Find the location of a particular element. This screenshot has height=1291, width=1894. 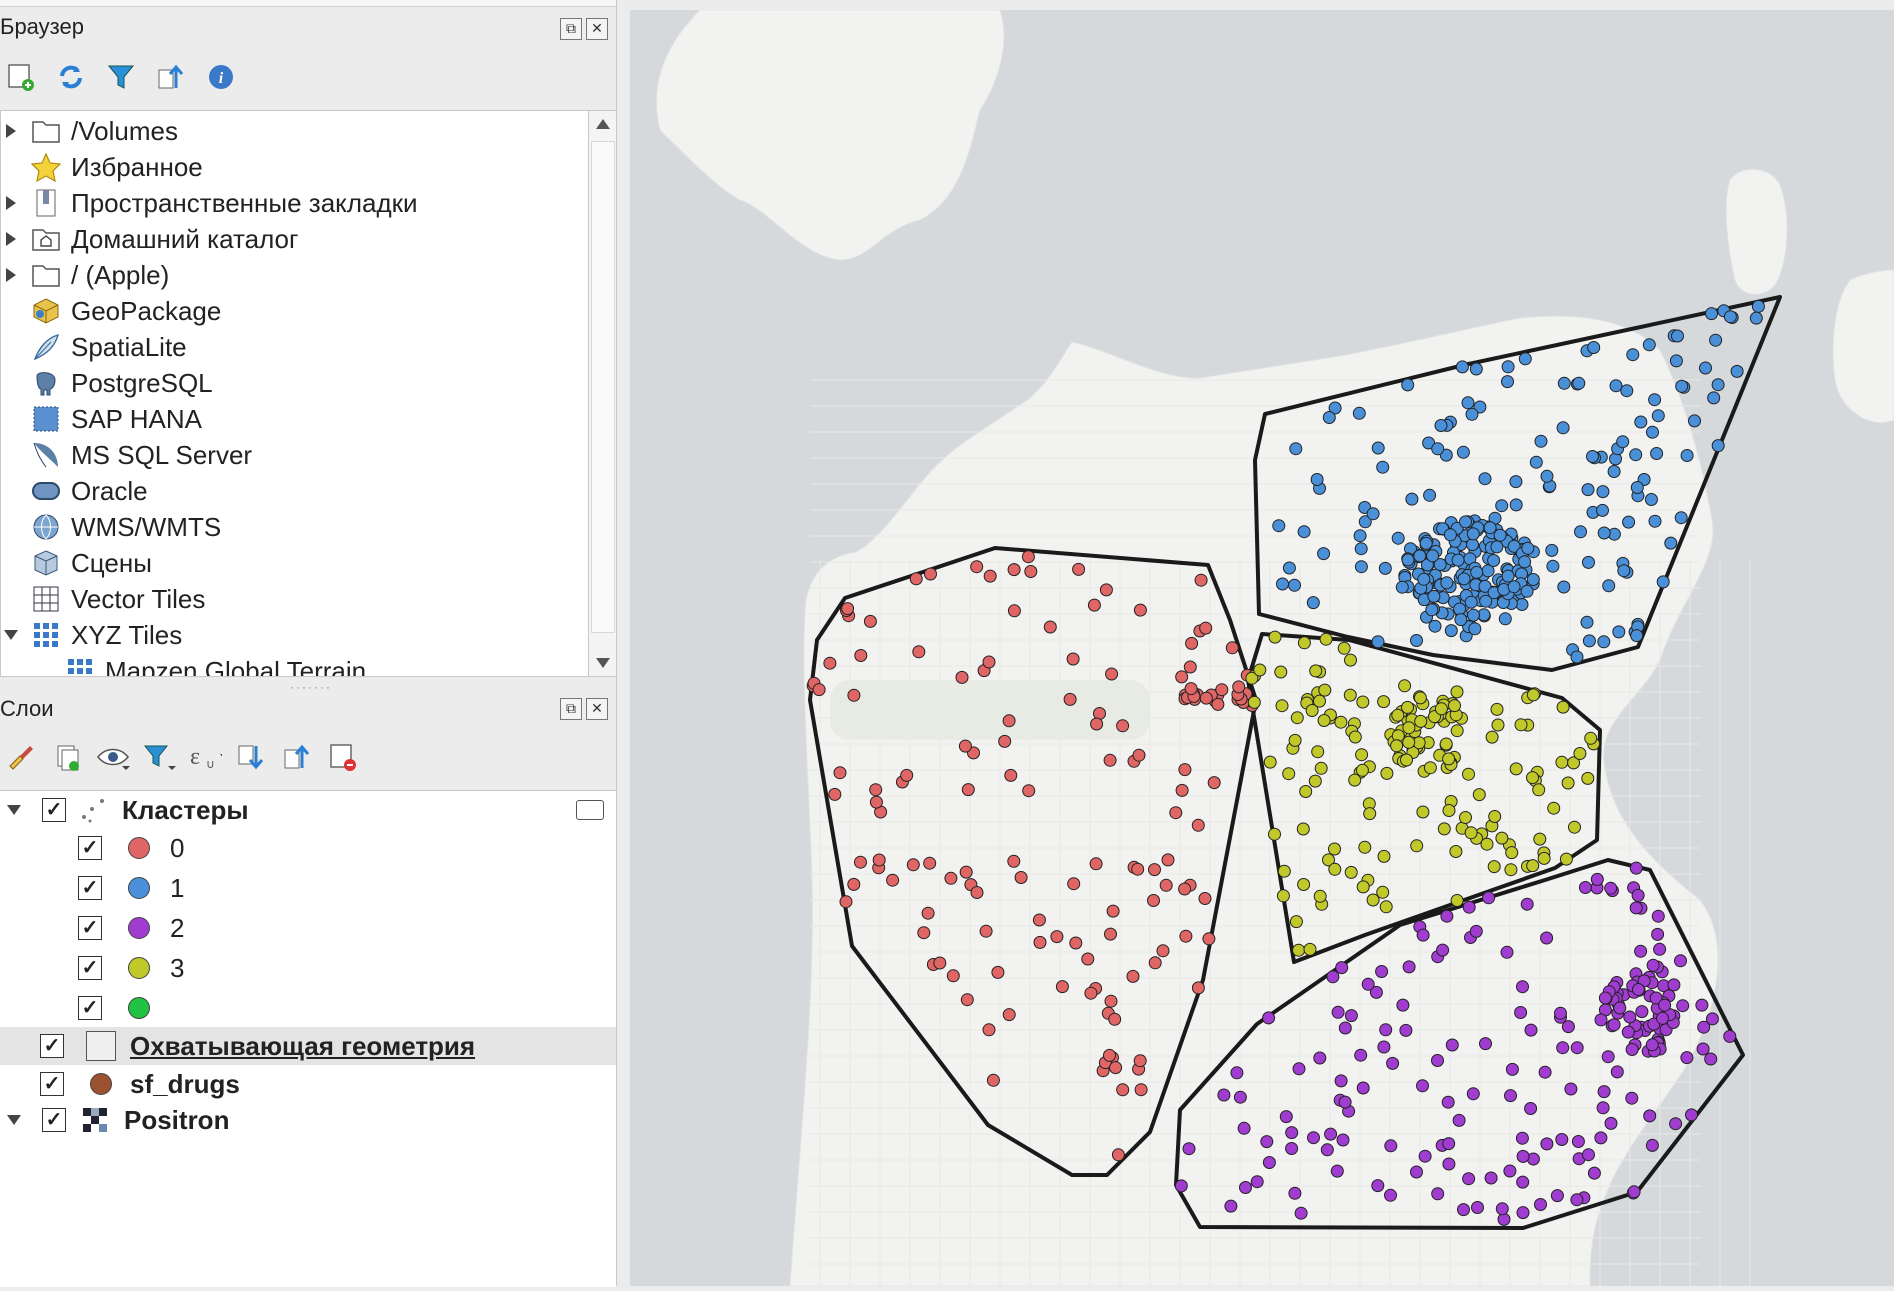

add-layer-icon is located at coordinates (21, 77).